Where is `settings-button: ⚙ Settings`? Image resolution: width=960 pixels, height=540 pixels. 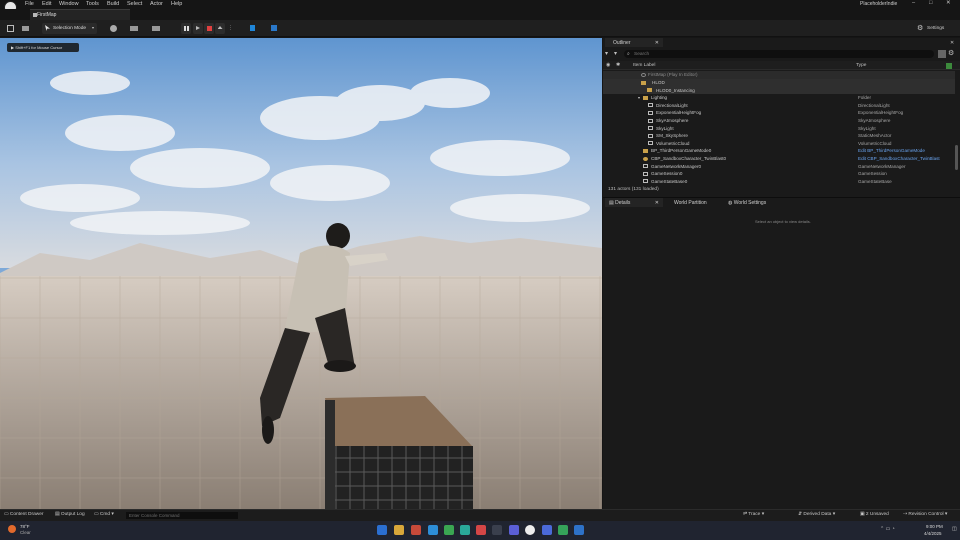 settings-button: ⚙ Settings is located at coordinates (935, 28).